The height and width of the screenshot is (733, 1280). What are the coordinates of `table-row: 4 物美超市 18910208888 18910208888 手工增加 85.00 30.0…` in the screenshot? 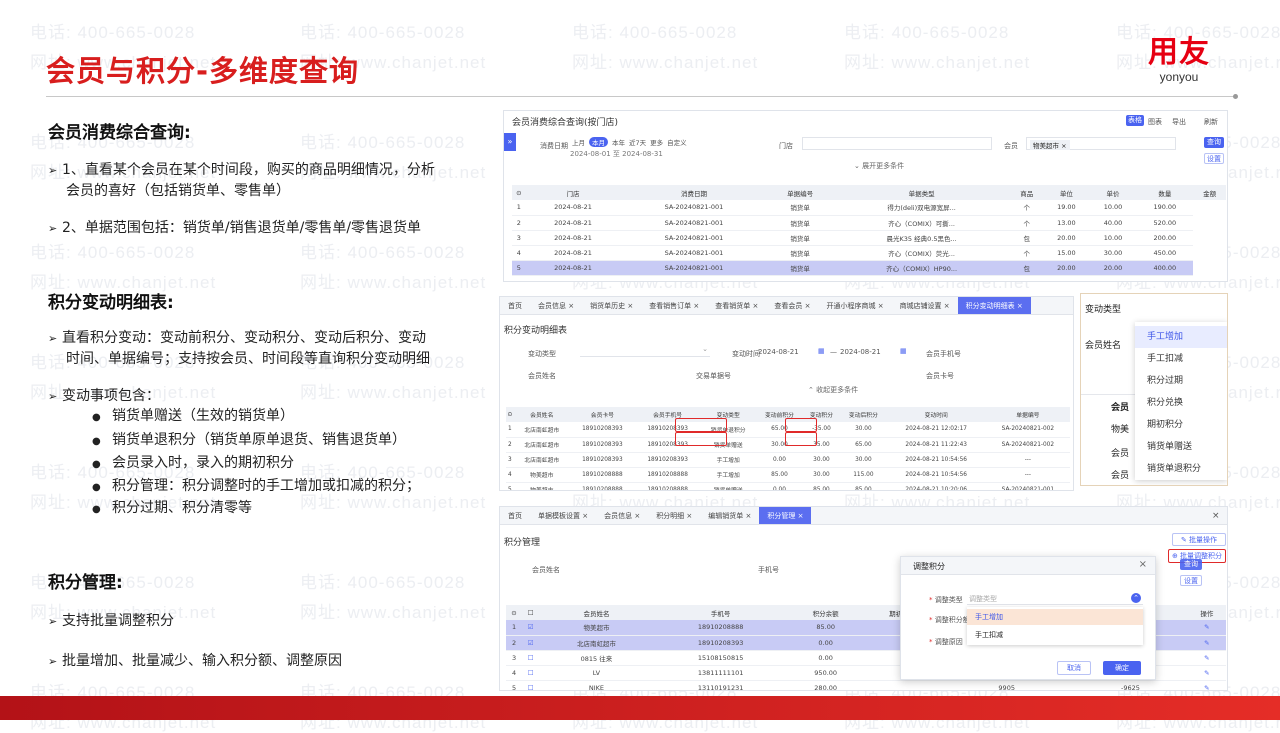 It's located at (788, 475).